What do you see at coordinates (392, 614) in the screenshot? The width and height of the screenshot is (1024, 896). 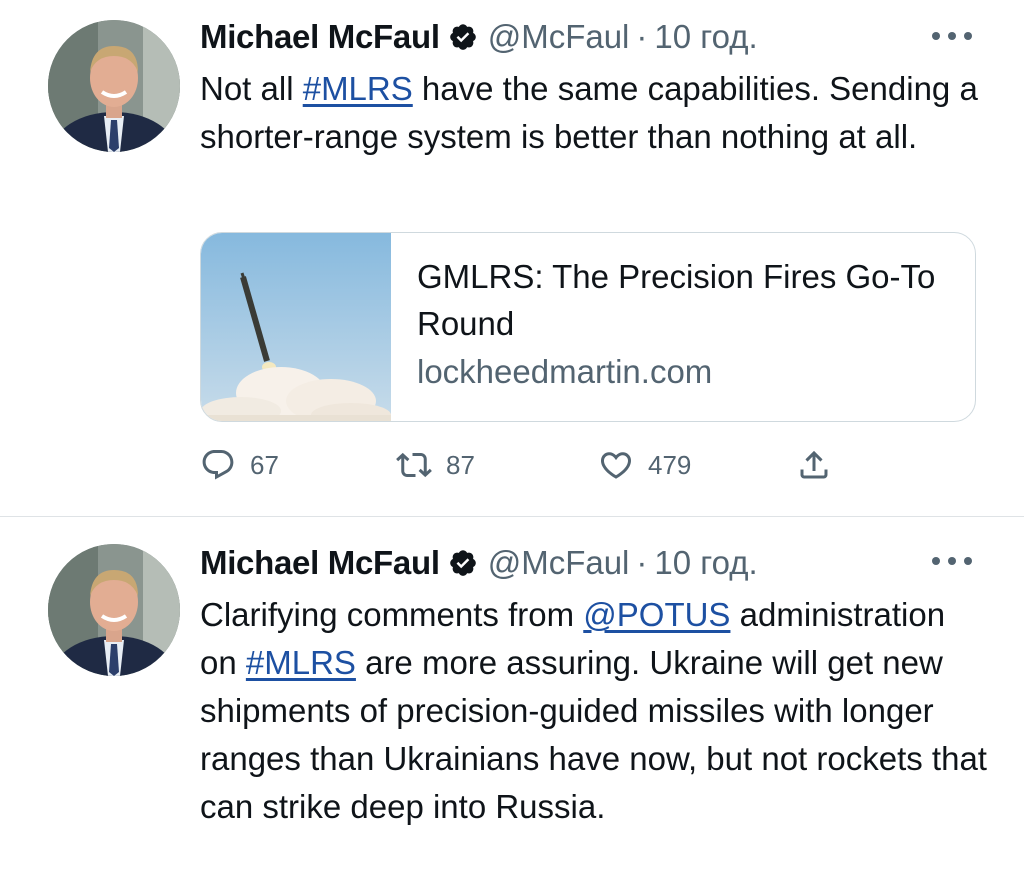 I see `tweet-text-segment: Clarifying comments from` at bounding box center [392, 614].